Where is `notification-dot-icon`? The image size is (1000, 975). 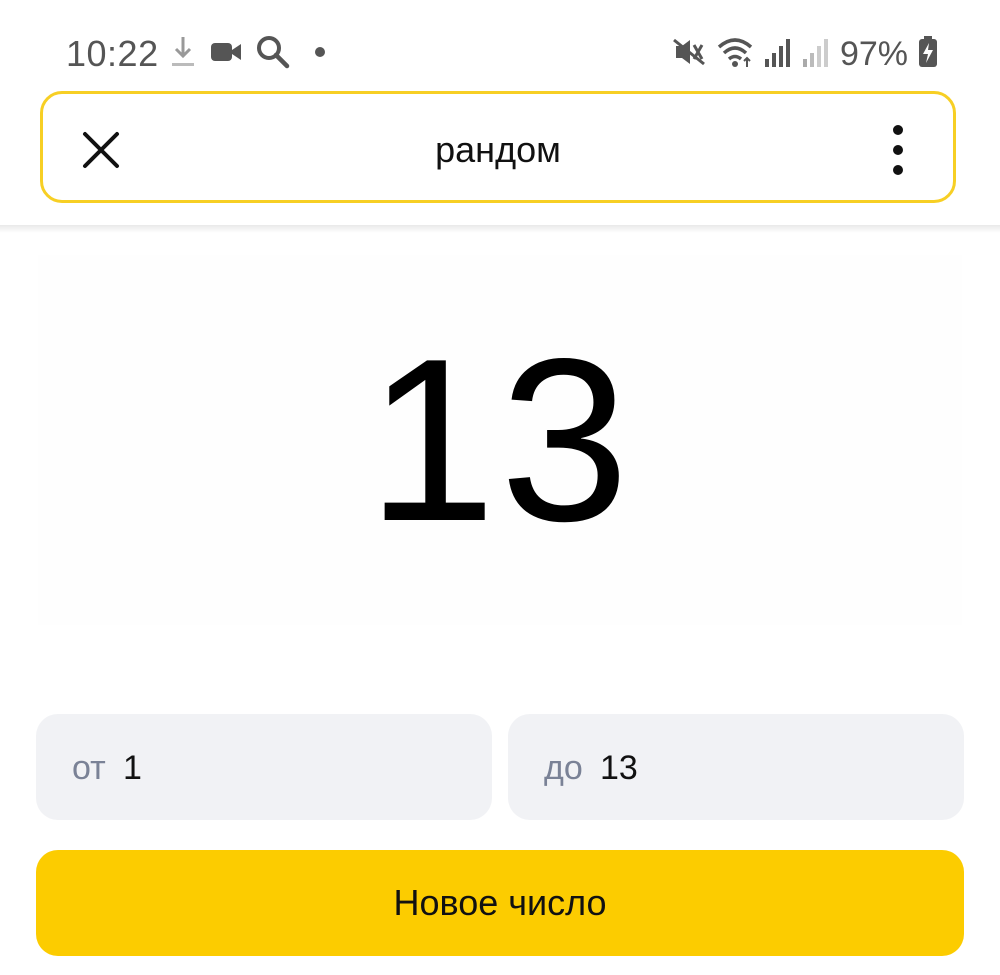
notification-dot-icon is located at coordinates (320, 54).